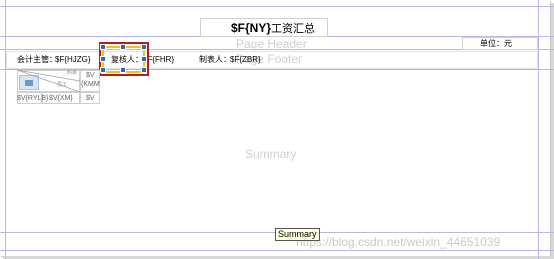  What do you see at coordinates (297, 234) in the screenshot?
I see `summary-tooltip: Summary` at bounding box center [297, 234].